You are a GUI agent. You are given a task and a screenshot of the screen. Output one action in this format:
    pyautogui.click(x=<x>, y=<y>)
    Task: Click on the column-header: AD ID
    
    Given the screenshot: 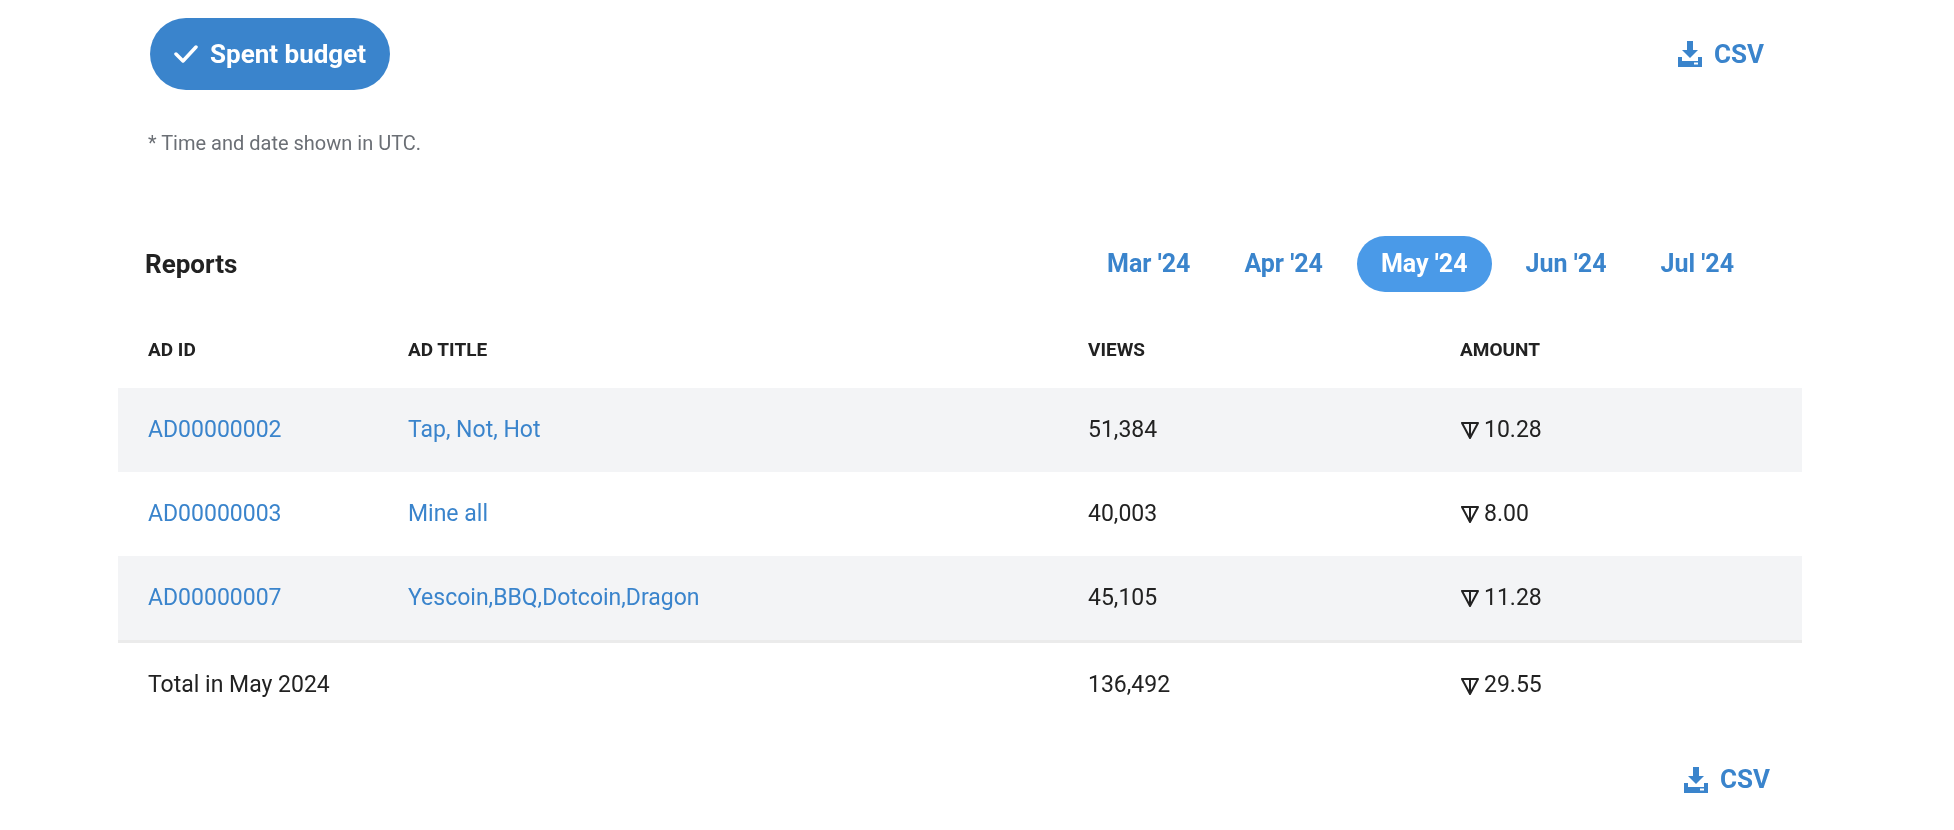 What is the action you would take?
    pyautogui.click(x=172, y=349)
    